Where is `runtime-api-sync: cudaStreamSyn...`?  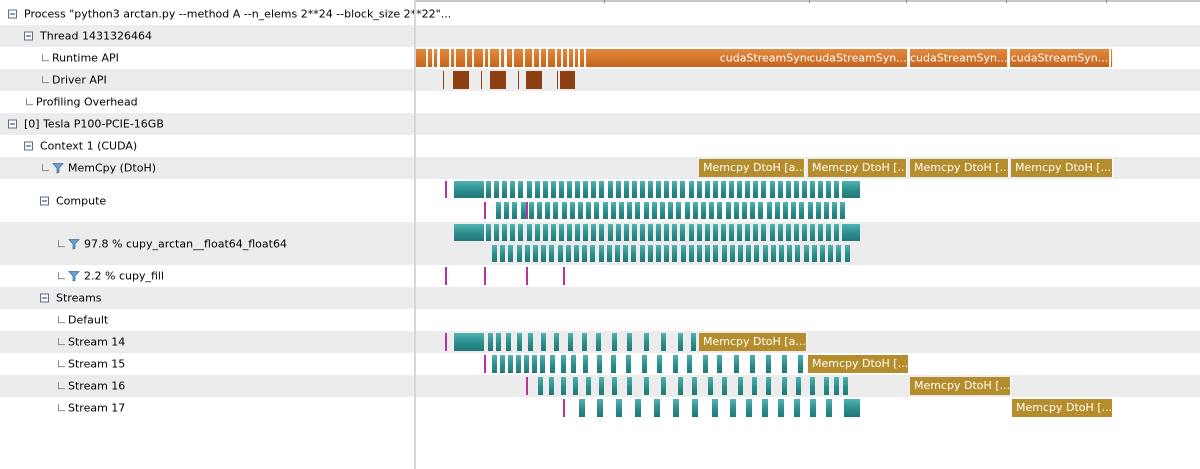 runtime-api-sync: cudaStreamSyn... is located at coordinates (1060, 58).